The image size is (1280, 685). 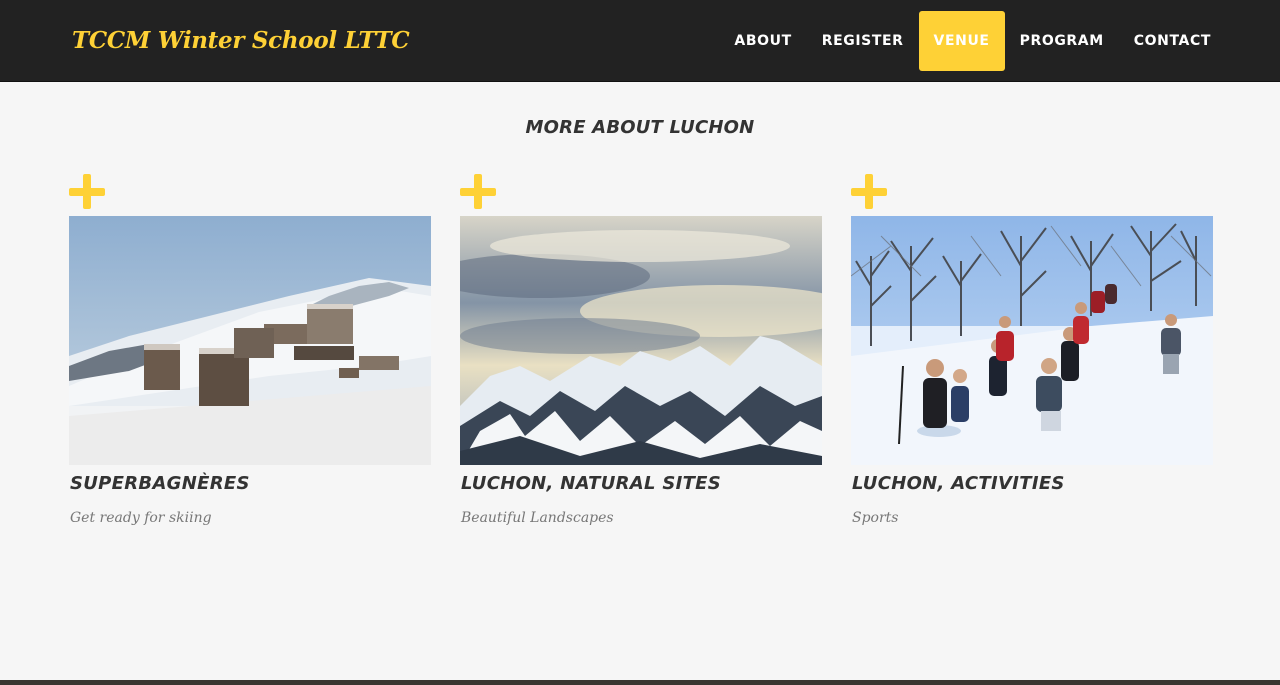 I want to click on card-subtitle: Get ready for skiing, so click(x=141, y=518).